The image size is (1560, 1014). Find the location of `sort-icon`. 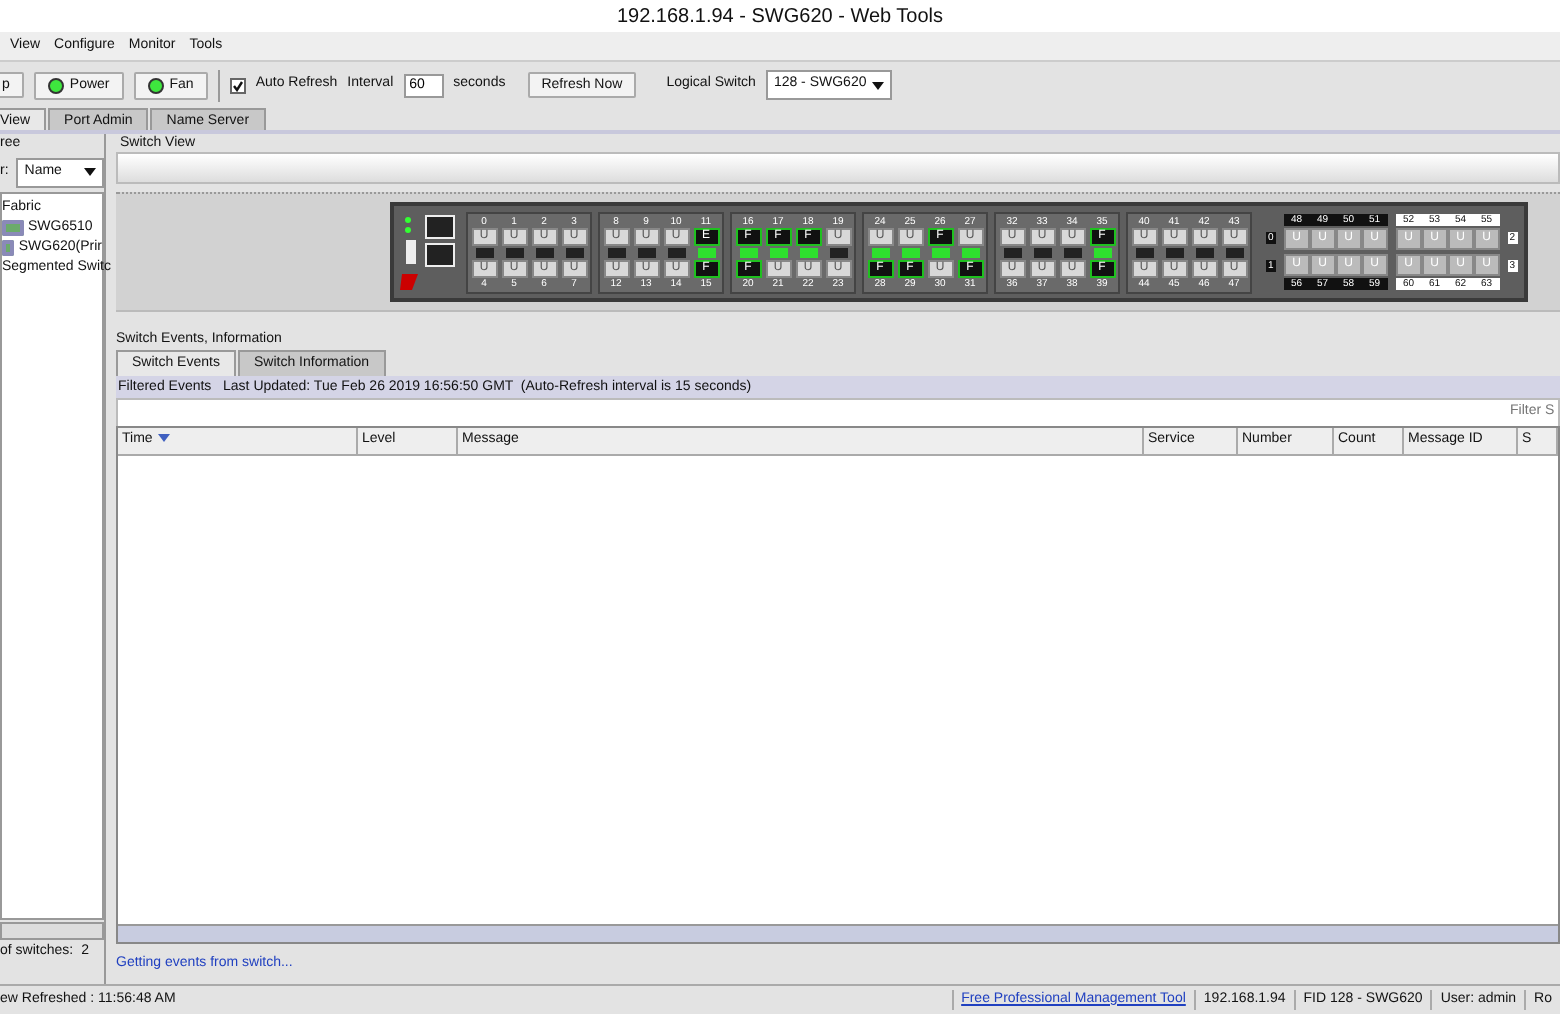

sort-icon is located at coordinates (164, 438).